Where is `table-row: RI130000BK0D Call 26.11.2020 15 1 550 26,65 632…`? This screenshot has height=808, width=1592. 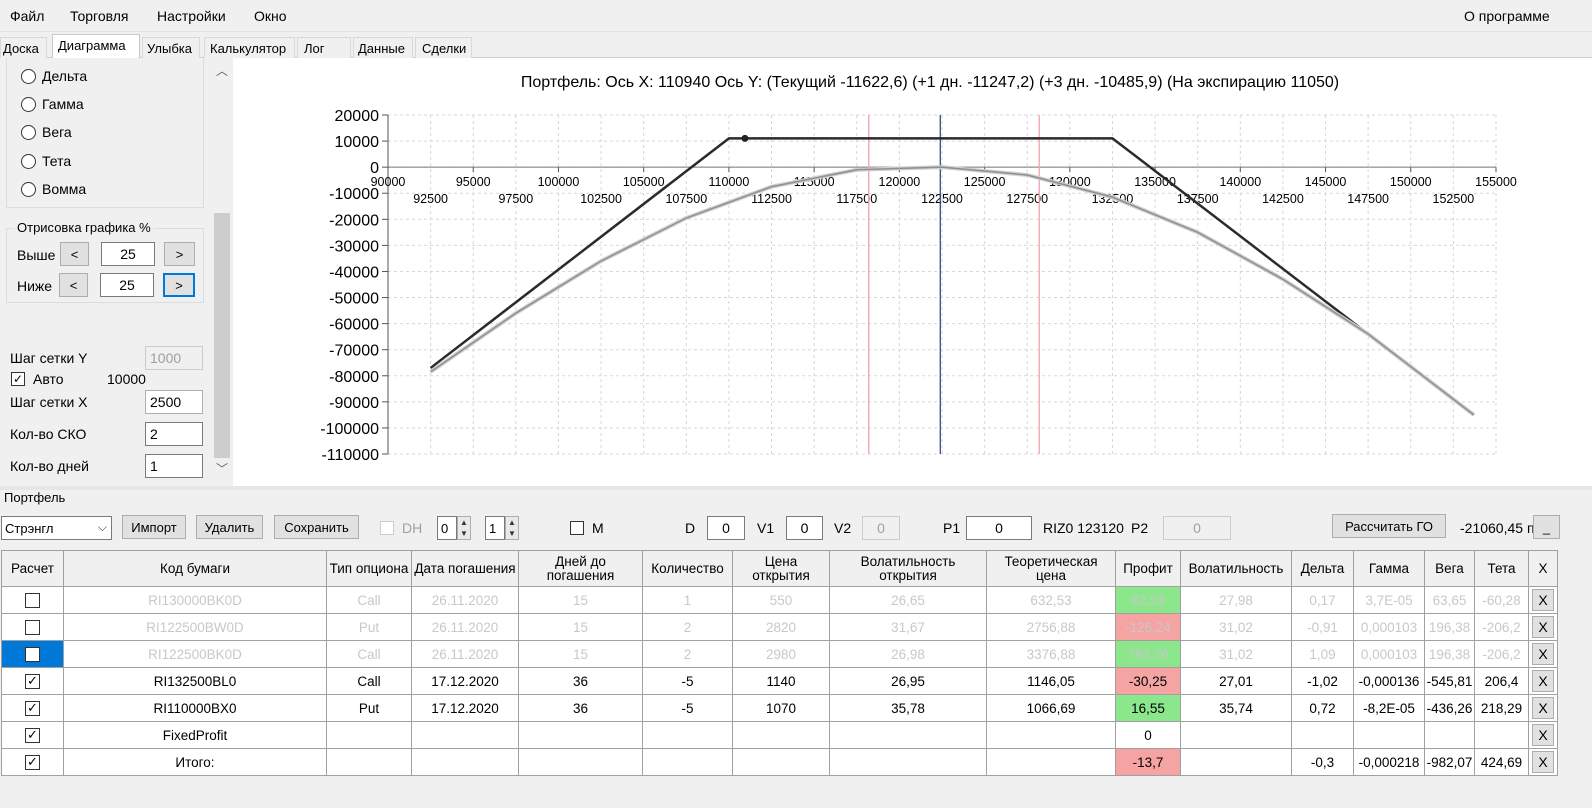
table-row: RI130000BK0D Call 26.11.2020 15 1 550 26,65 632… is located at coordinates (779, 600).